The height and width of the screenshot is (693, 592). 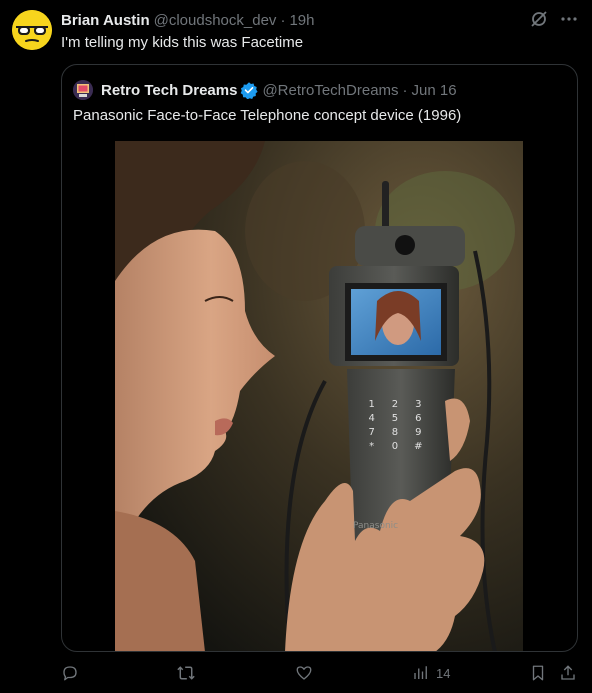 I want to click on repost-button, so click(x=186, y=673).